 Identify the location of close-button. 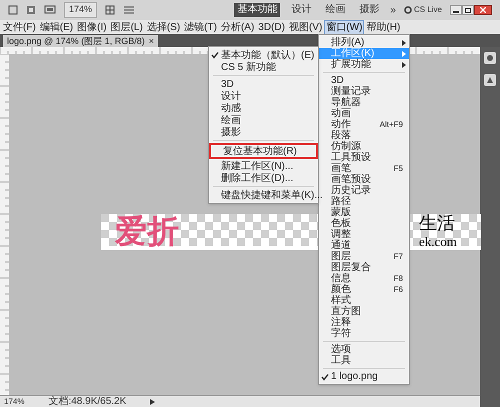
(483, 10).